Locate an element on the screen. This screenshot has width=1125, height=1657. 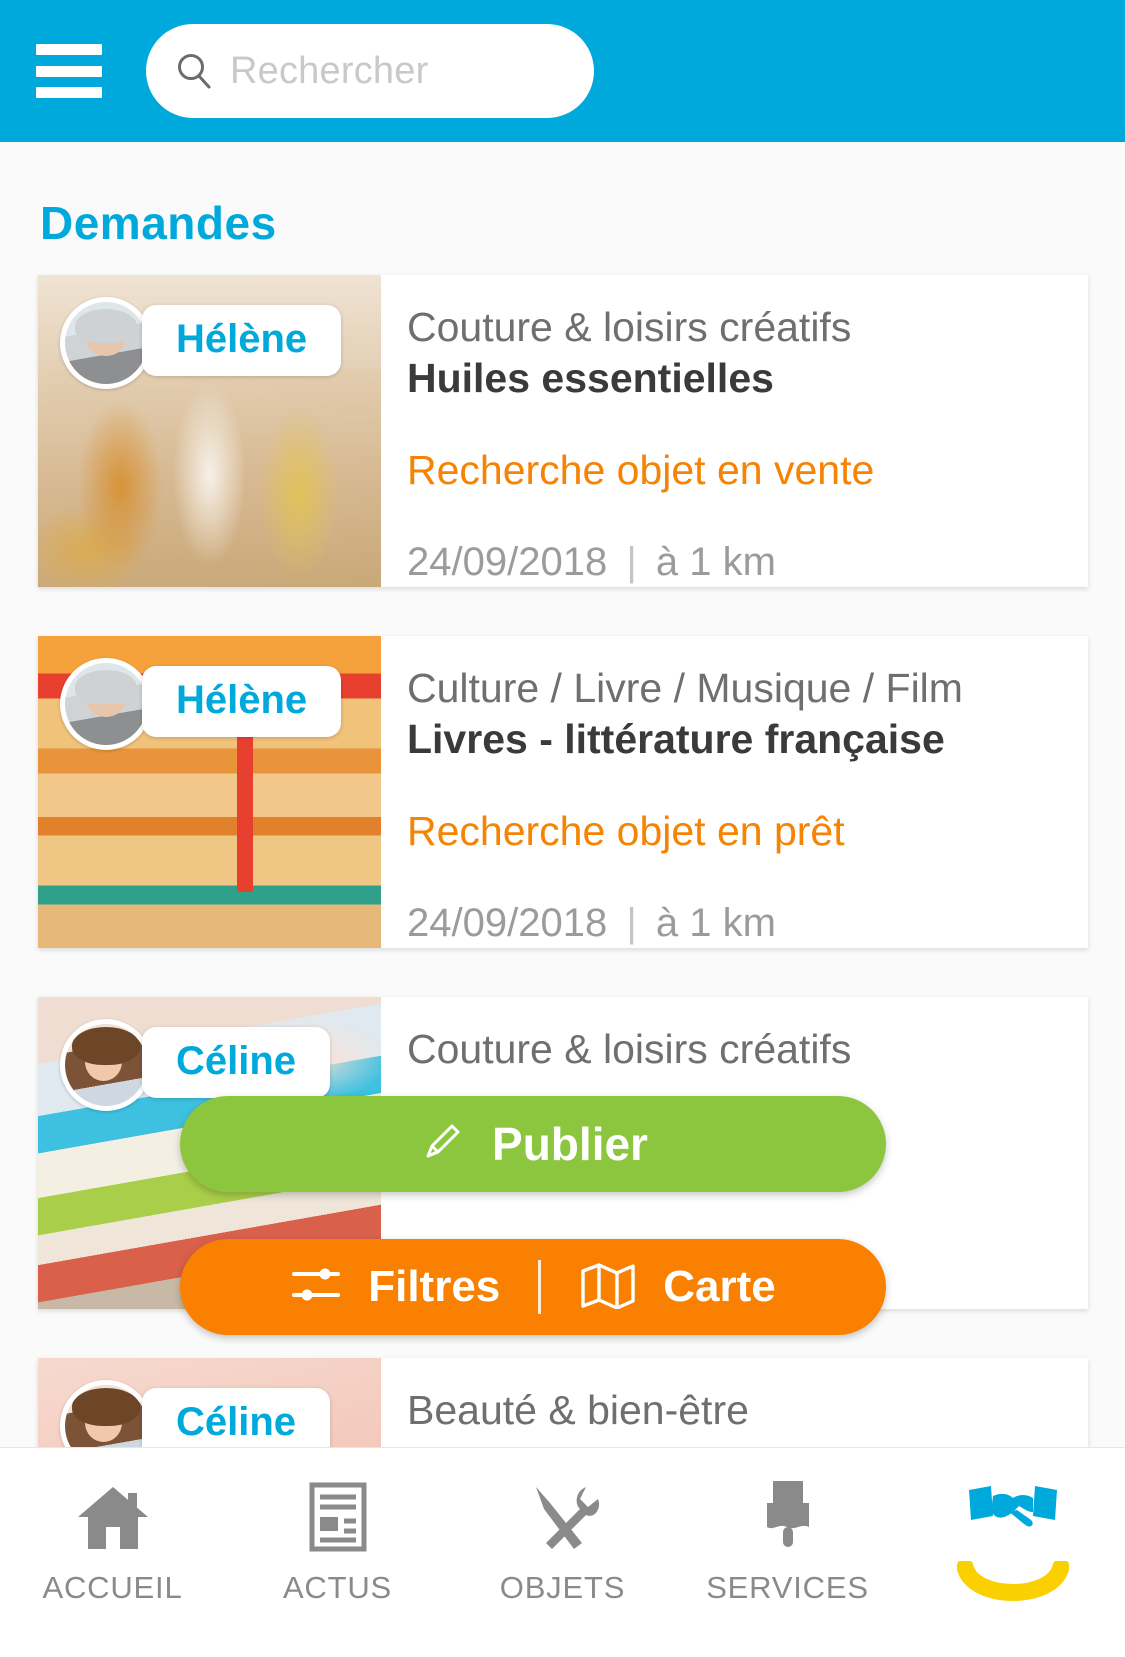
nav-item-actus: ACTUS is located at coordinates (337, 1527).